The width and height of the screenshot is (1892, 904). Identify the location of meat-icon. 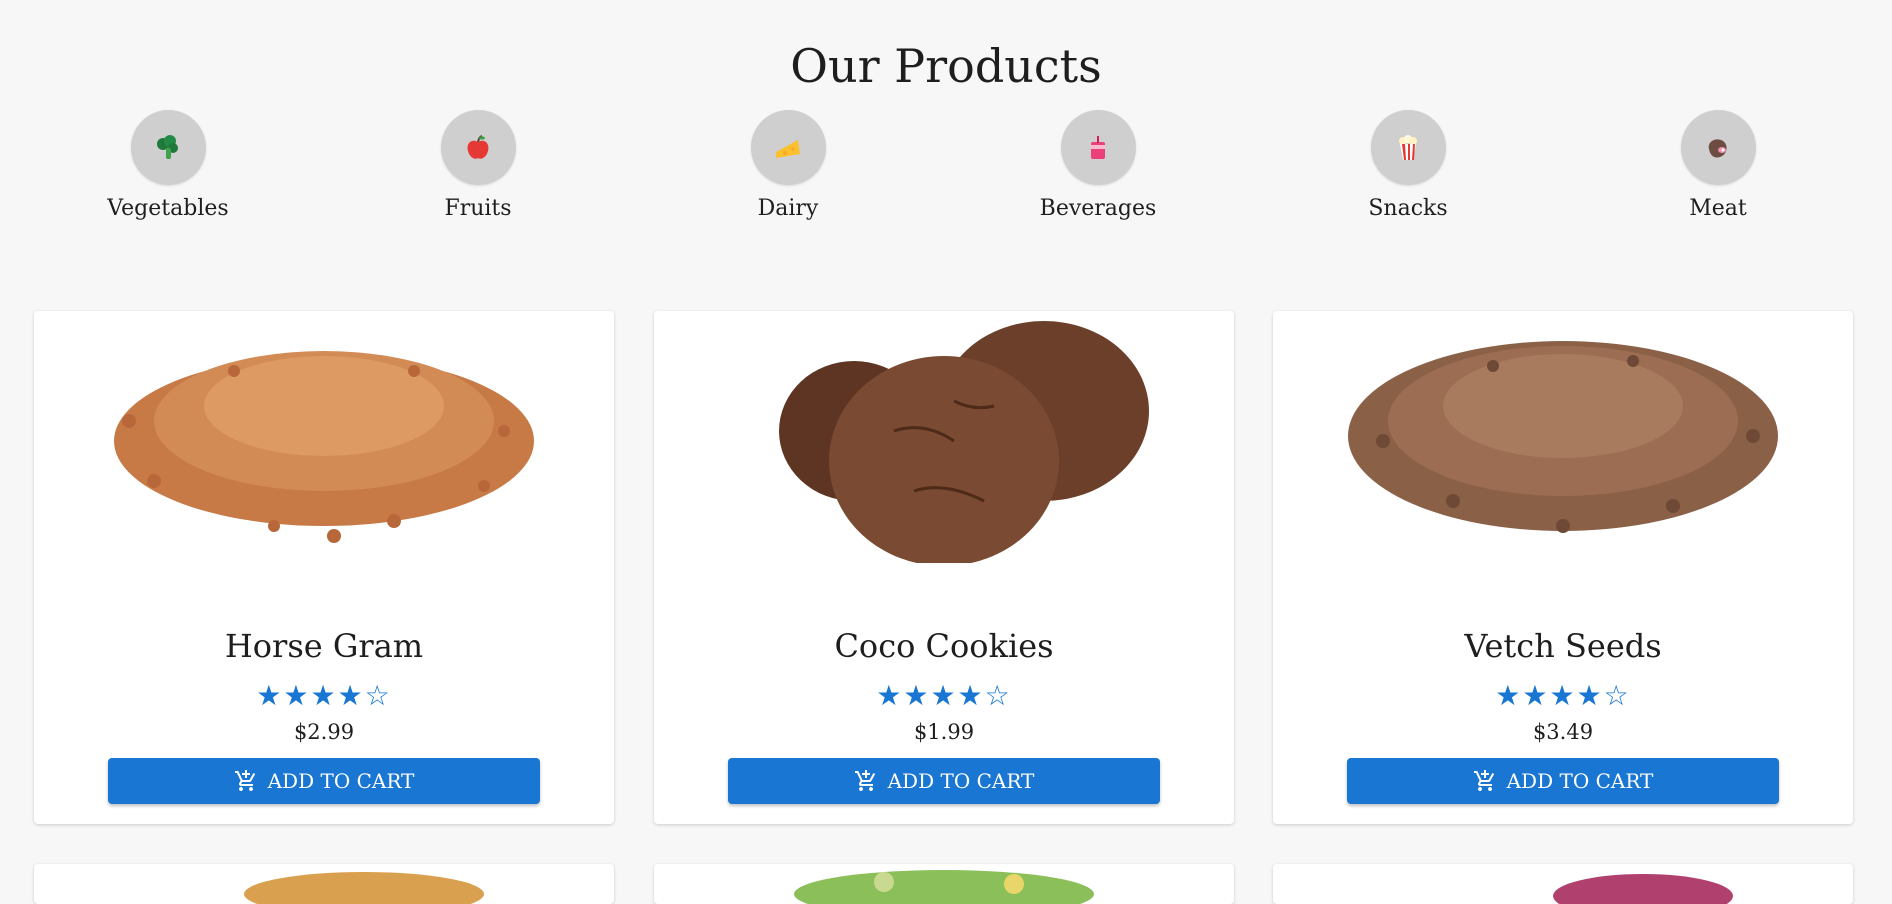
(1717, 148).